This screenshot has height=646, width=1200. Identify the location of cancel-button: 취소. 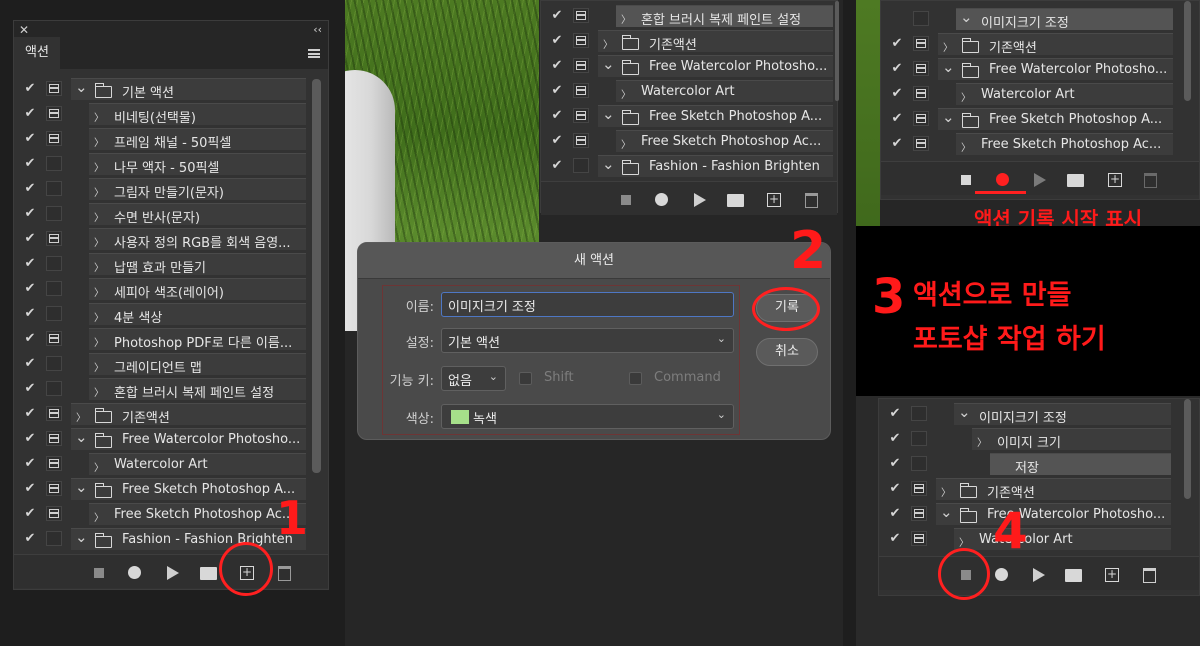
(787, 352).